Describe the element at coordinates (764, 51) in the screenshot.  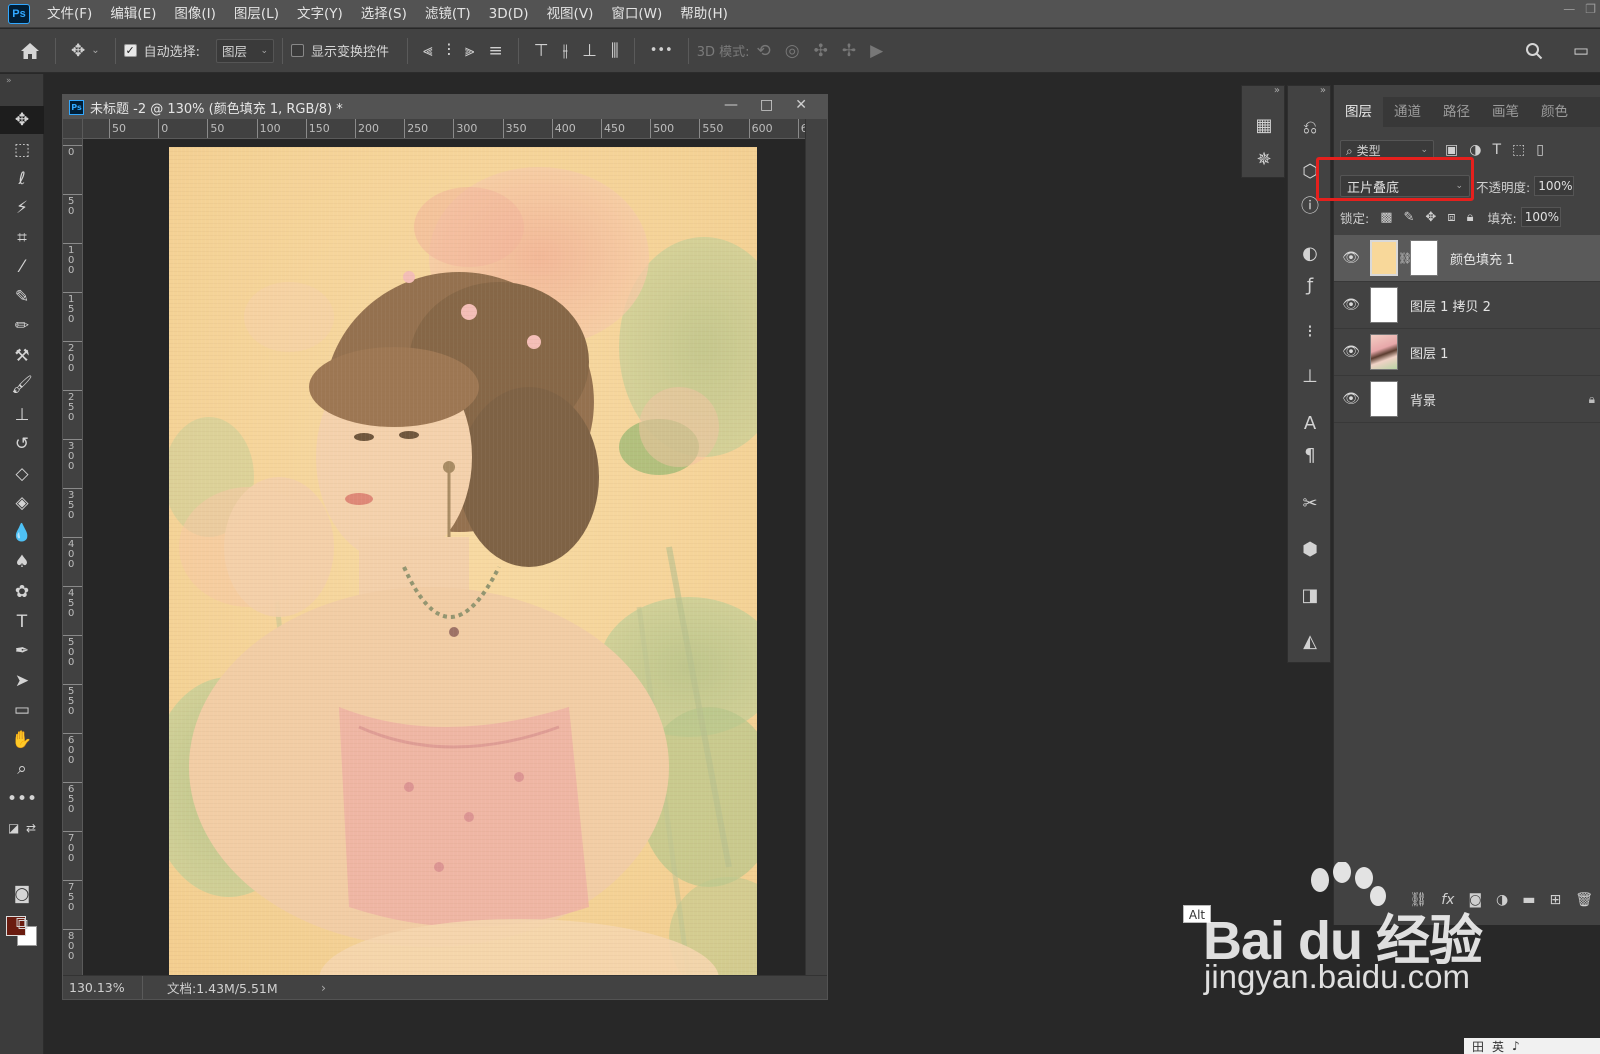
I see `3d-orbit-icon: ⟲` at that location.